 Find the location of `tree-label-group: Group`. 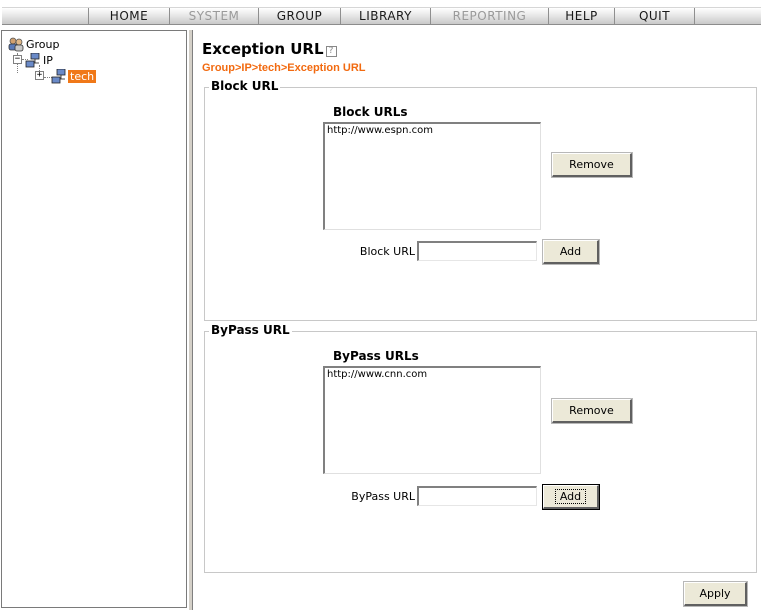

tree-label-group: Group is located at coordinates (43, 44).